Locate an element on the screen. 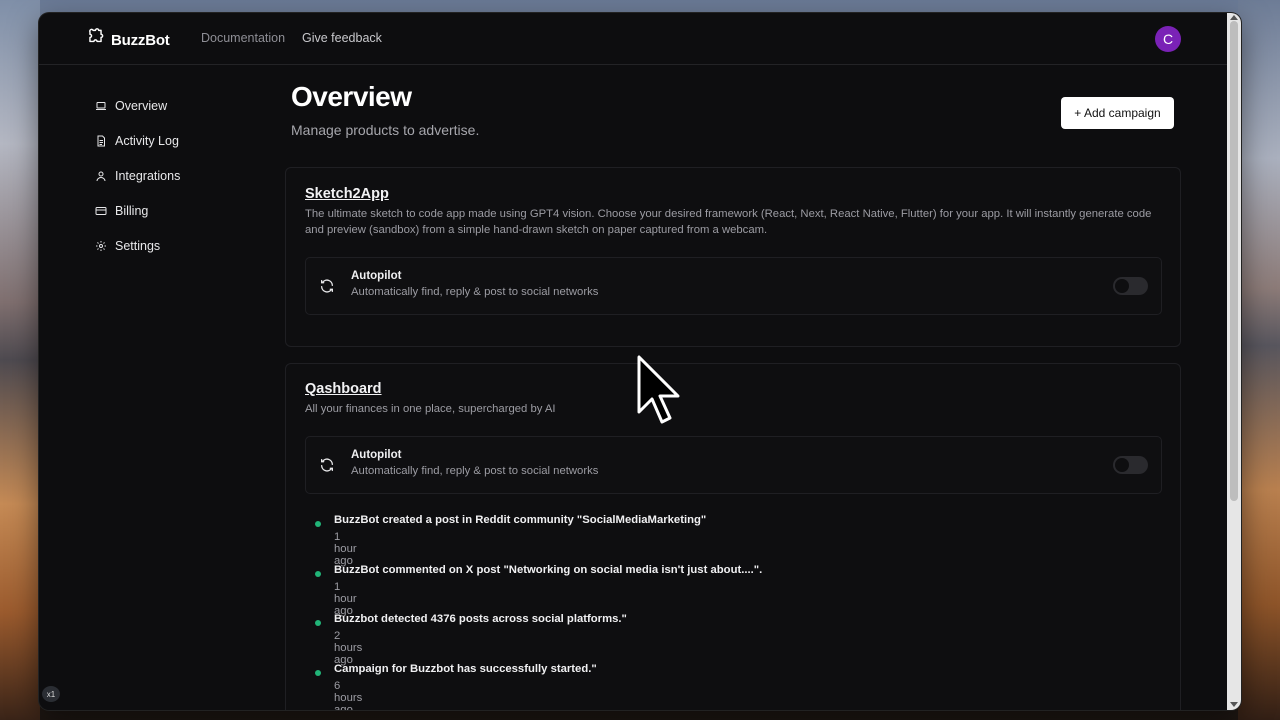 The image size is (1280, 720). user-avatar: C is located at coordinates (1168, 39).